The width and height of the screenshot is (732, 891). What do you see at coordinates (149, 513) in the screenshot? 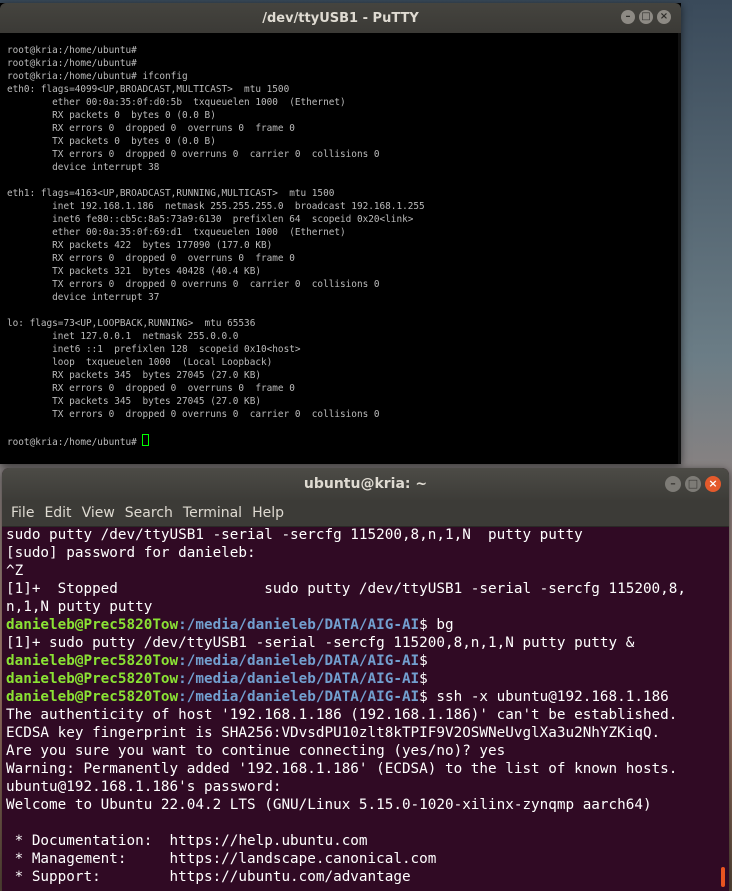
I see `menu-search: Search` at bounding box center [149, 513].